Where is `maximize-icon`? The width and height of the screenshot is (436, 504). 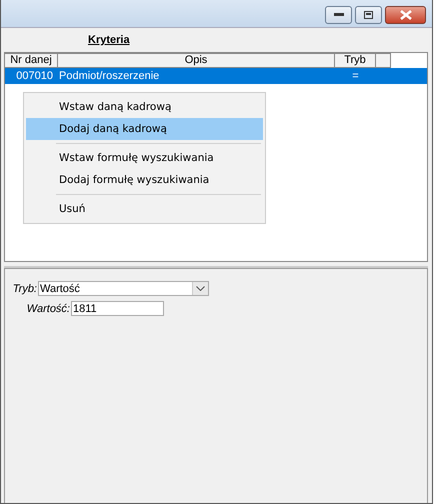 maximize-icon is located at coordinates (368, 15).